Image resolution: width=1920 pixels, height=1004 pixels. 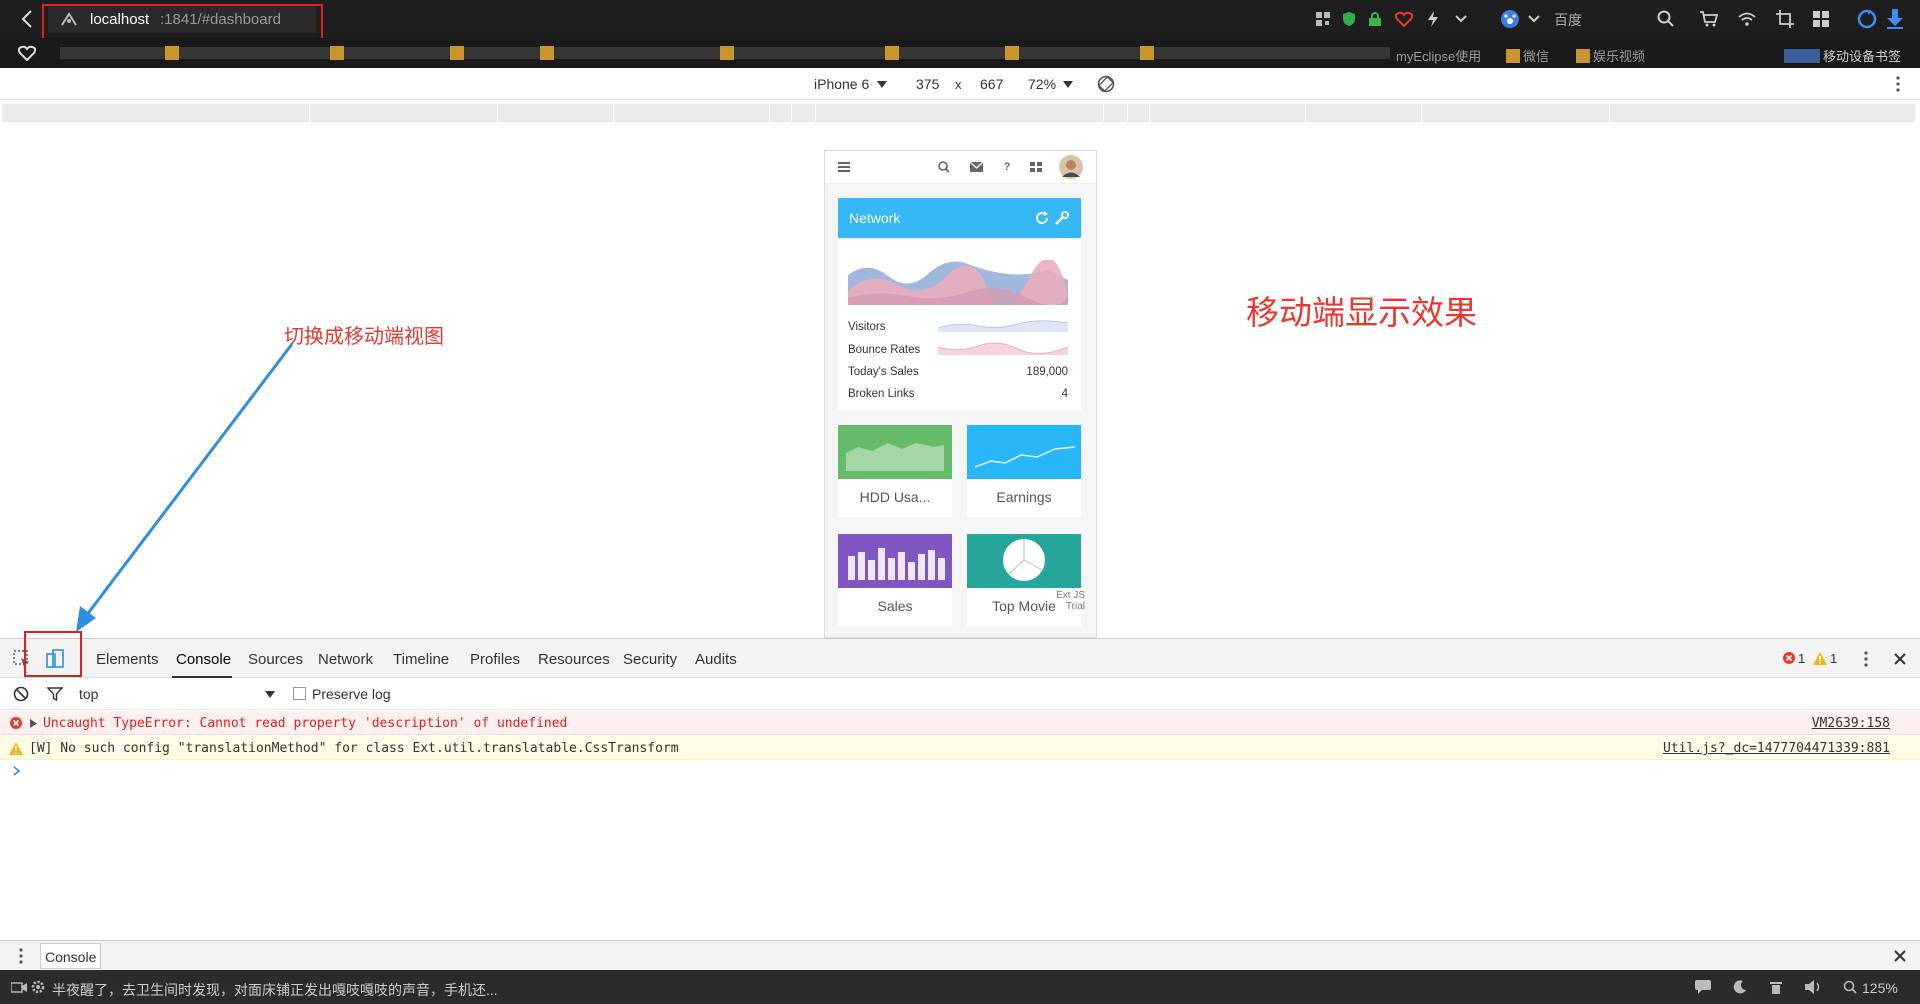 I want to click on tab-console: Console, so click(x=203, y=659).